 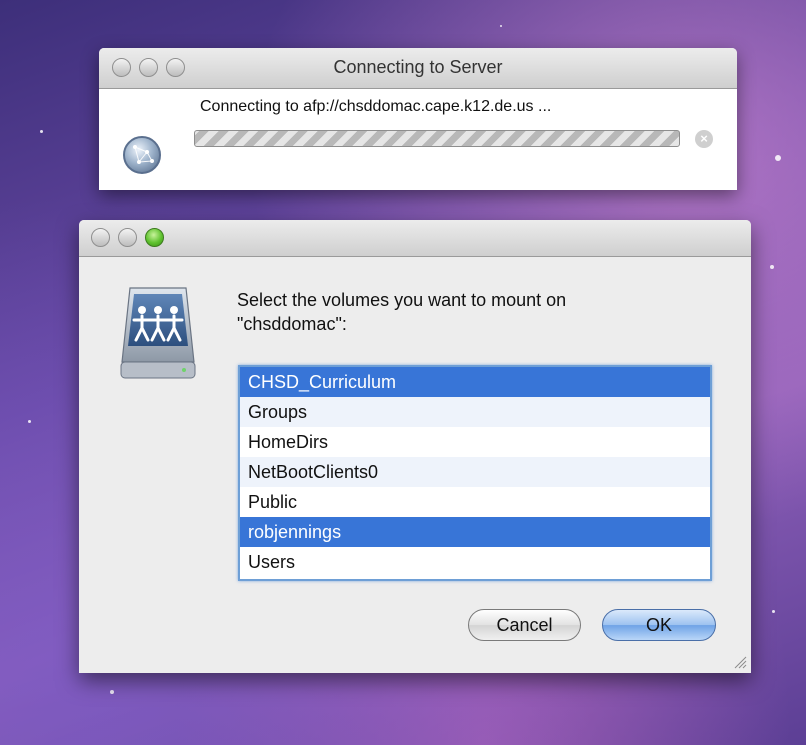 I want to click on stop-icon: ×, so click(x=704, y=139).